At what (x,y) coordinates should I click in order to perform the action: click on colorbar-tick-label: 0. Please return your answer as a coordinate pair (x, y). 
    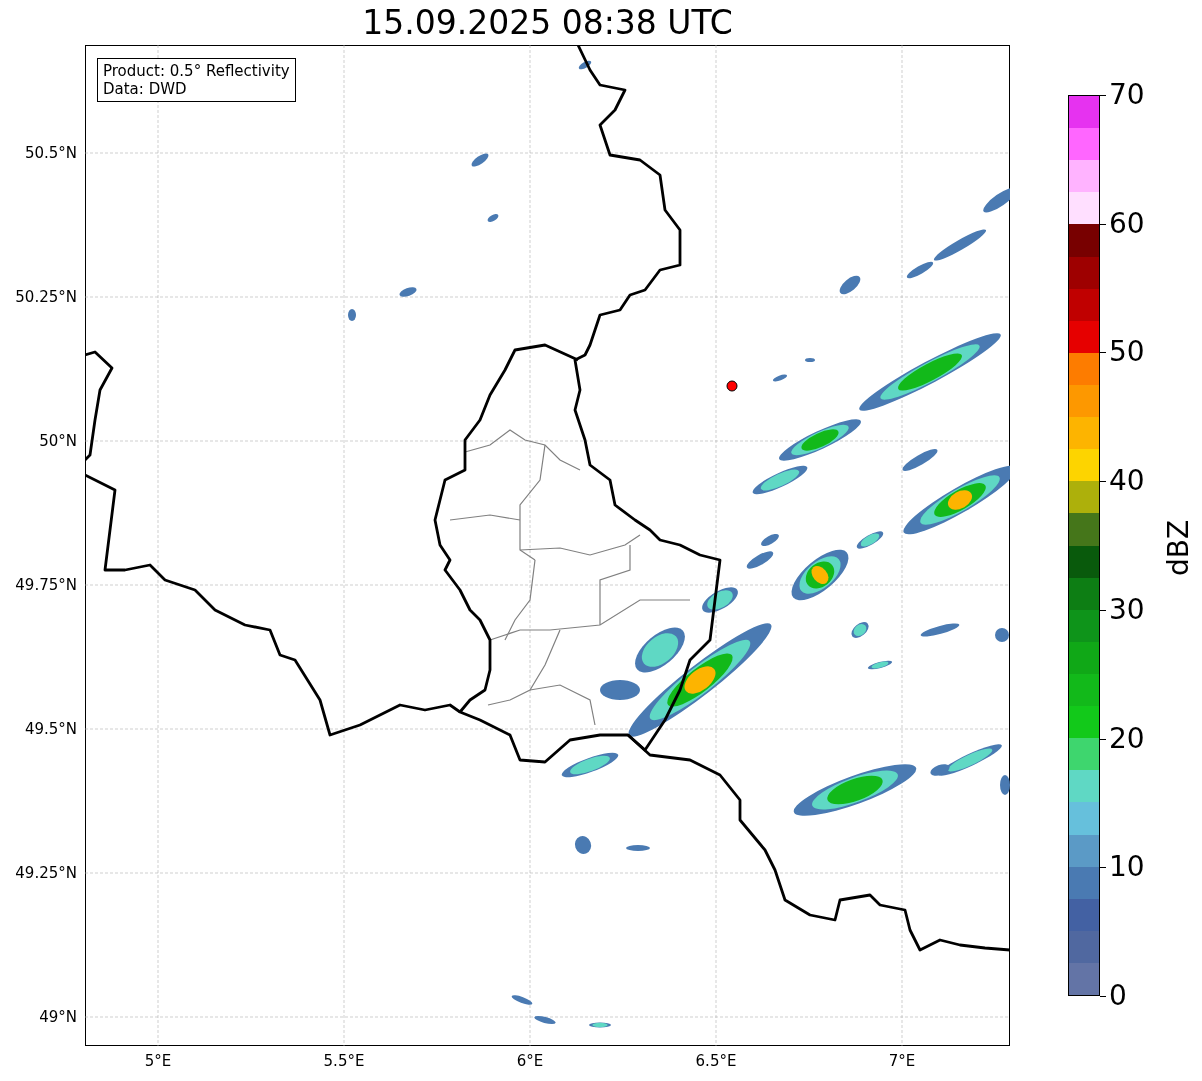
    Looking at the image, I should click on (1118, 996).